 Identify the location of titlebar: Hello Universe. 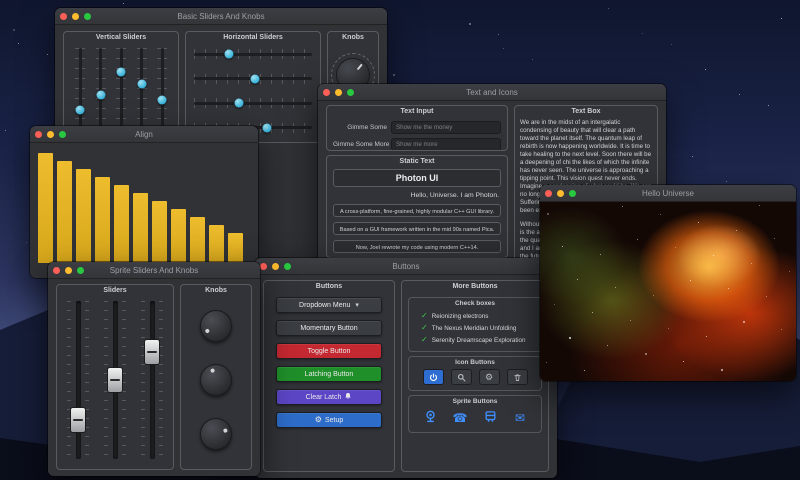
(668, 193).